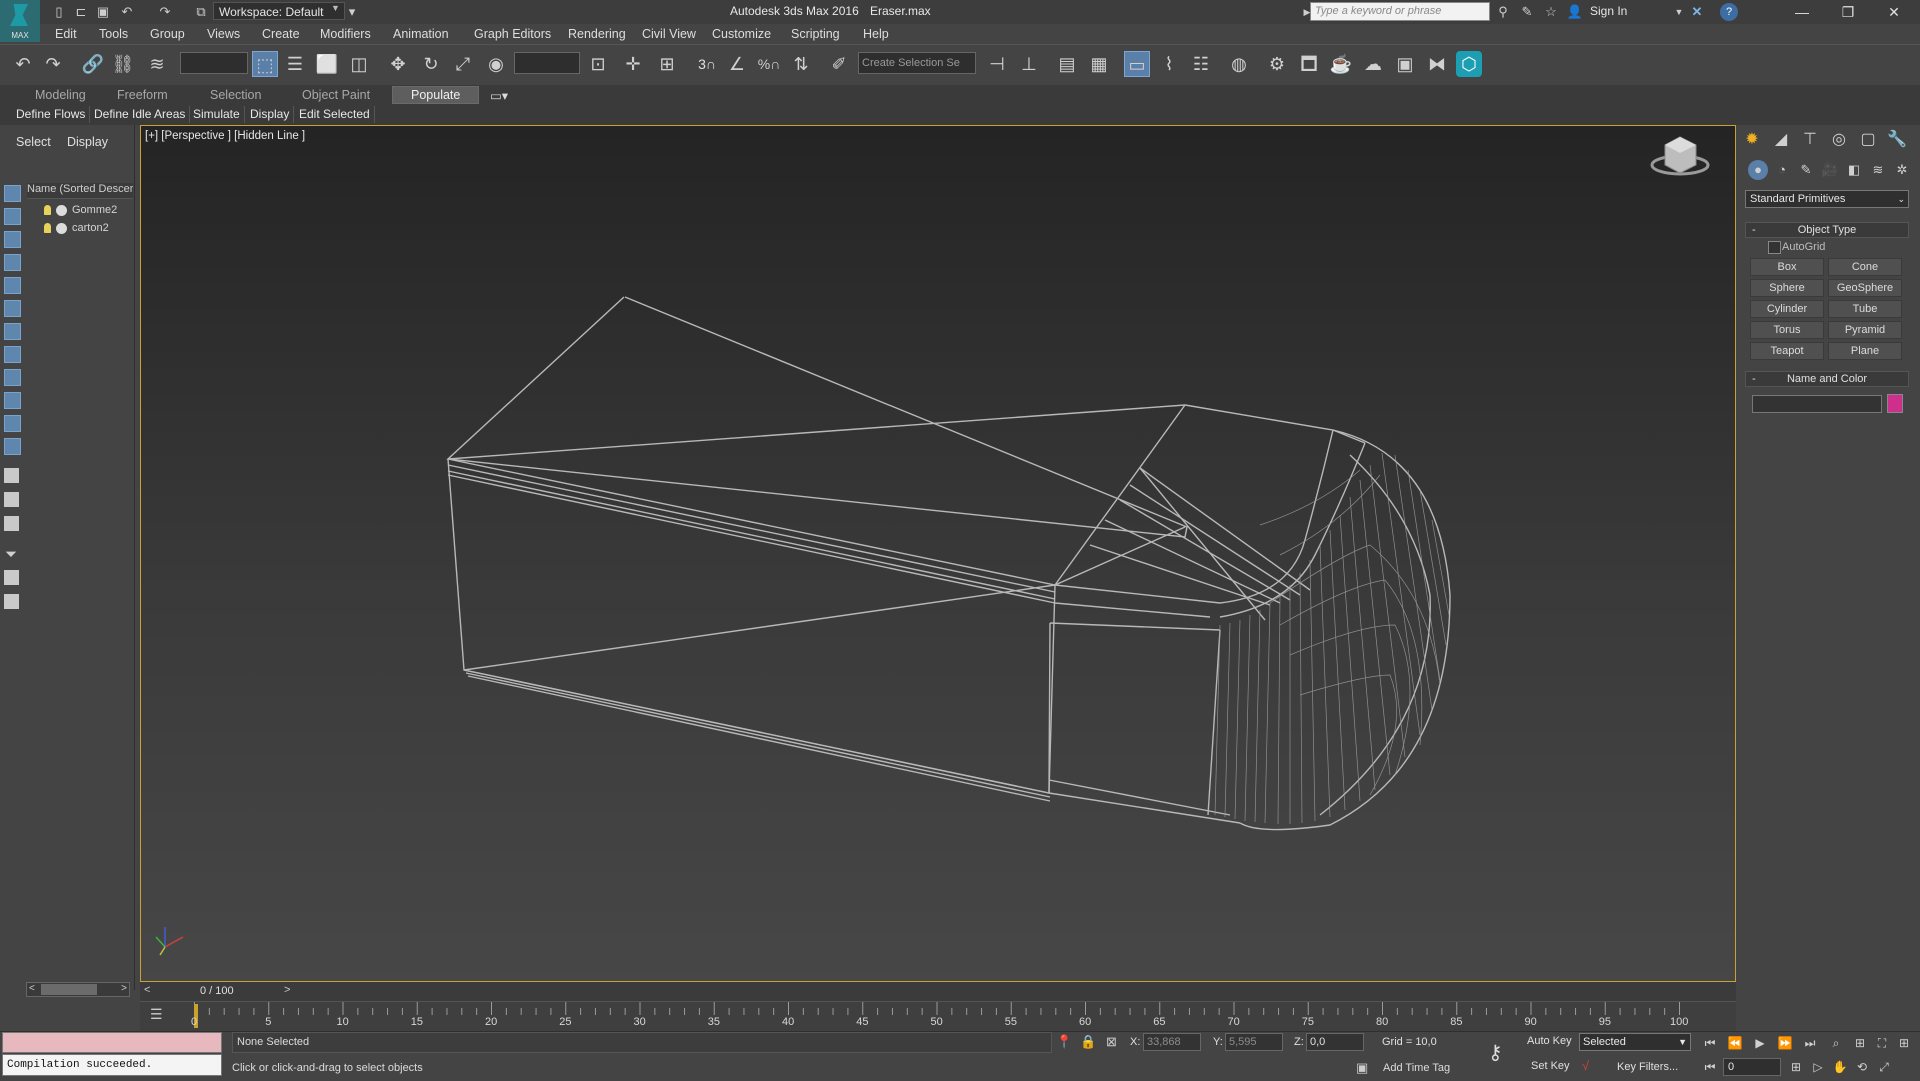 This screenshot has height=1081, width=1920. I want to click on scroll-left-icon: <, so click(32, 988).